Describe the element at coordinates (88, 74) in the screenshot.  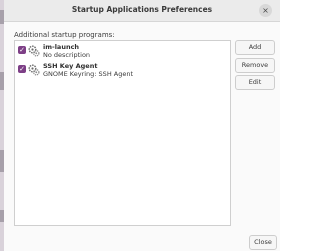
I see `program-description: GNOME Keyring: SSH Agent` at that location.